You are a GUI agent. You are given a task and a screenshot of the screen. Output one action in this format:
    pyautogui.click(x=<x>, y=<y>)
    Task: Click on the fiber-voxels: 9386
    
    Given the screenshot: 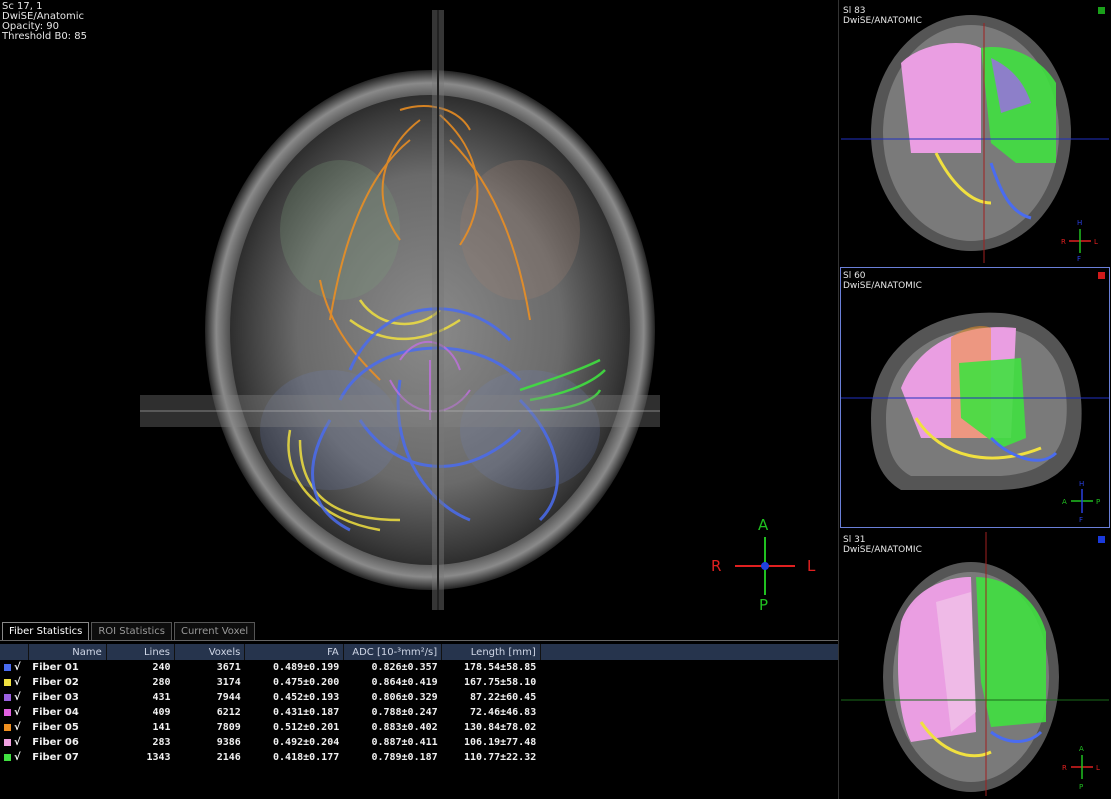 What is the action you would take?
    pyautogui.click(x=228, y=742)
    